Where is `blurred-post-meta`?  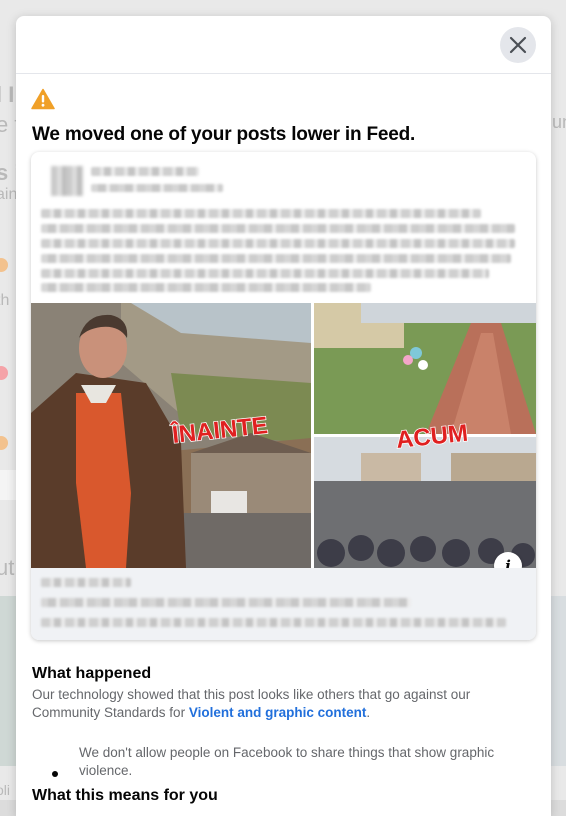
blurred-post-meta is located at coordinates (157, 188).